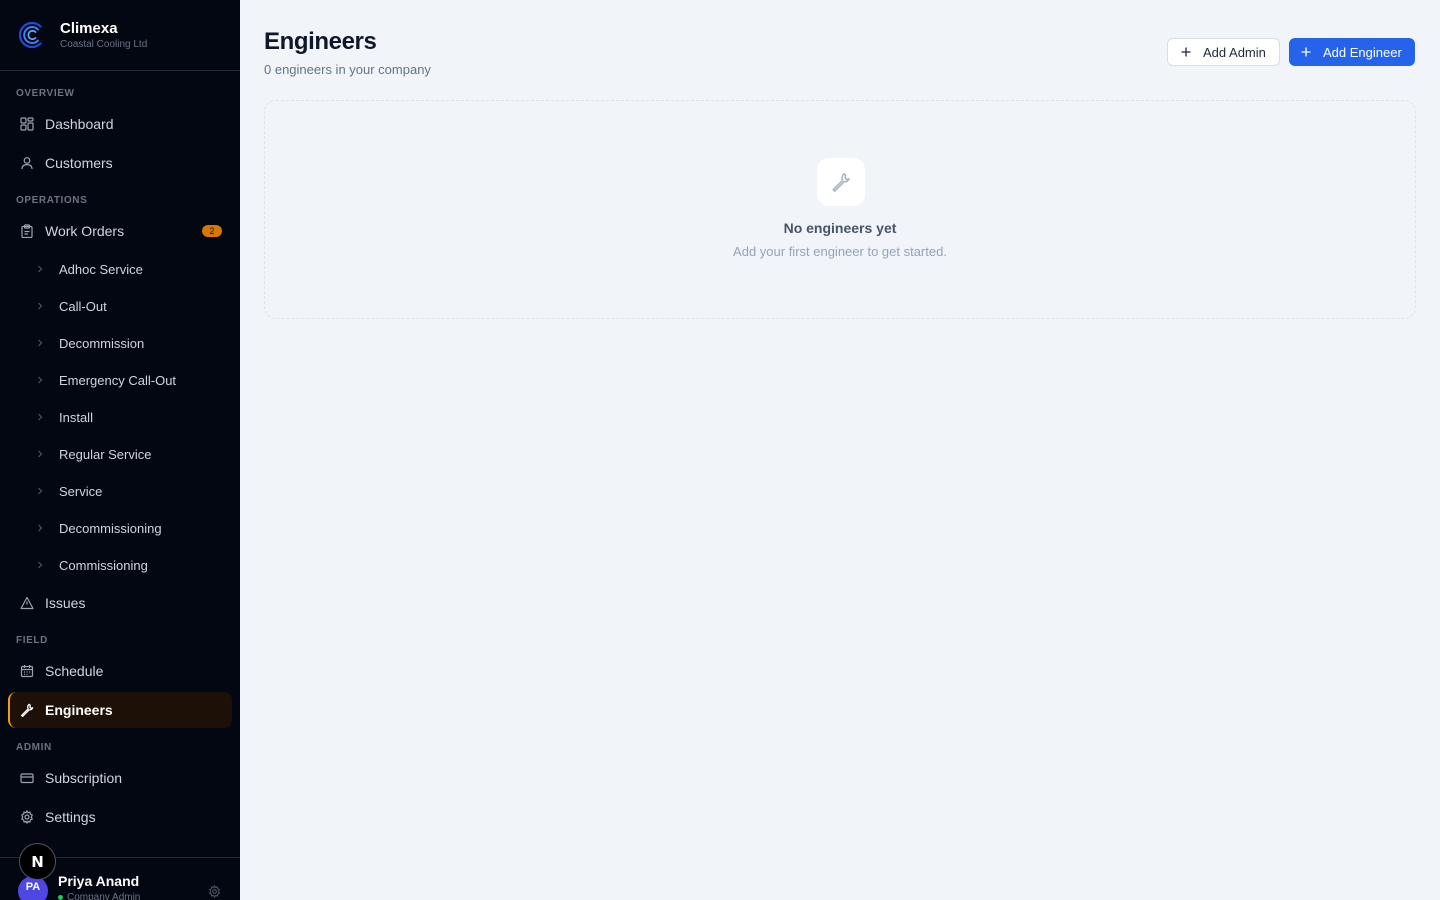 The width and height of the screenshot is (1440, 900). I want to click on grid-icon, so click(27, 124).